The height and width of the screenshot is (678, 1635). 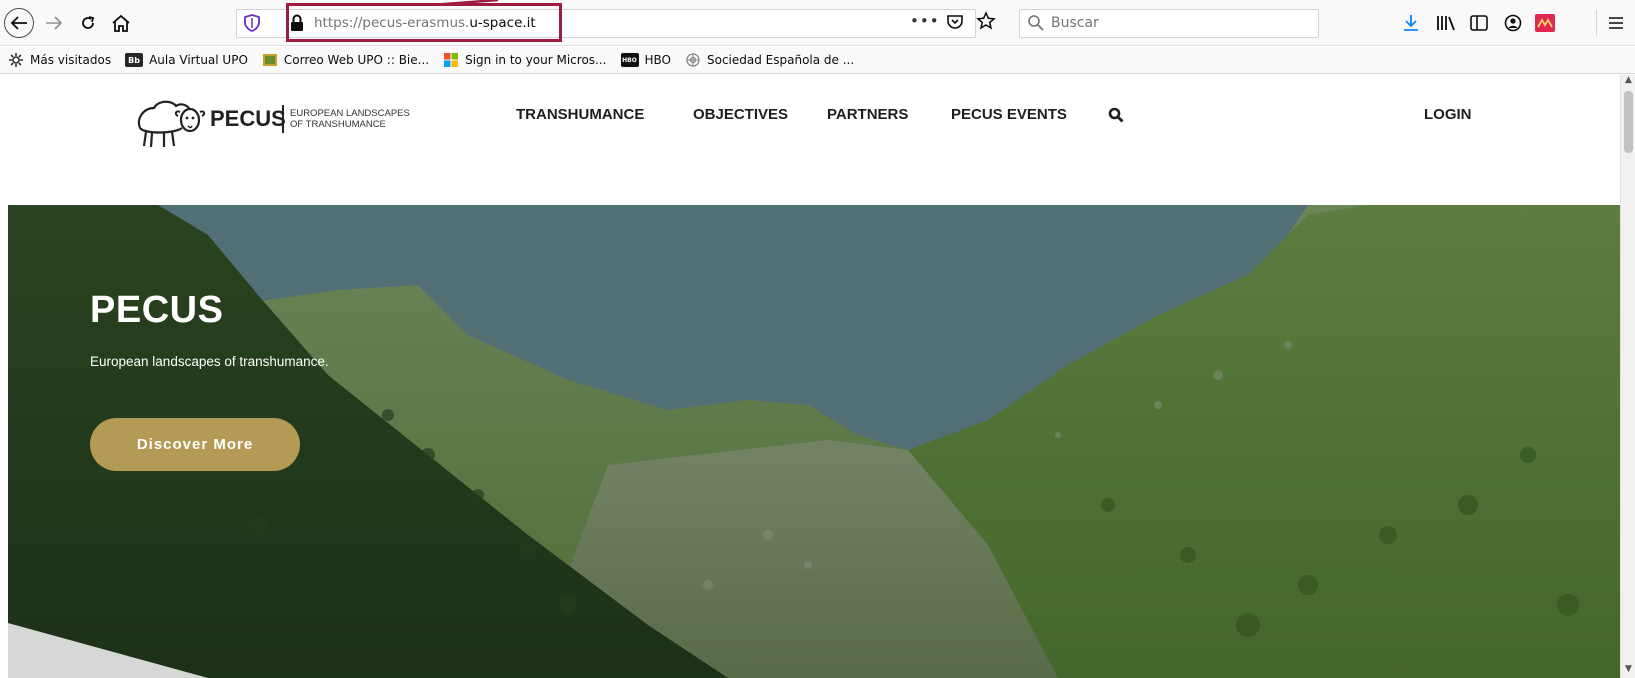 I want to click on logo-tagline: EUROPEAN LANDSCAPES OF TRANSHUMANCE, so click(x=350, y=119).